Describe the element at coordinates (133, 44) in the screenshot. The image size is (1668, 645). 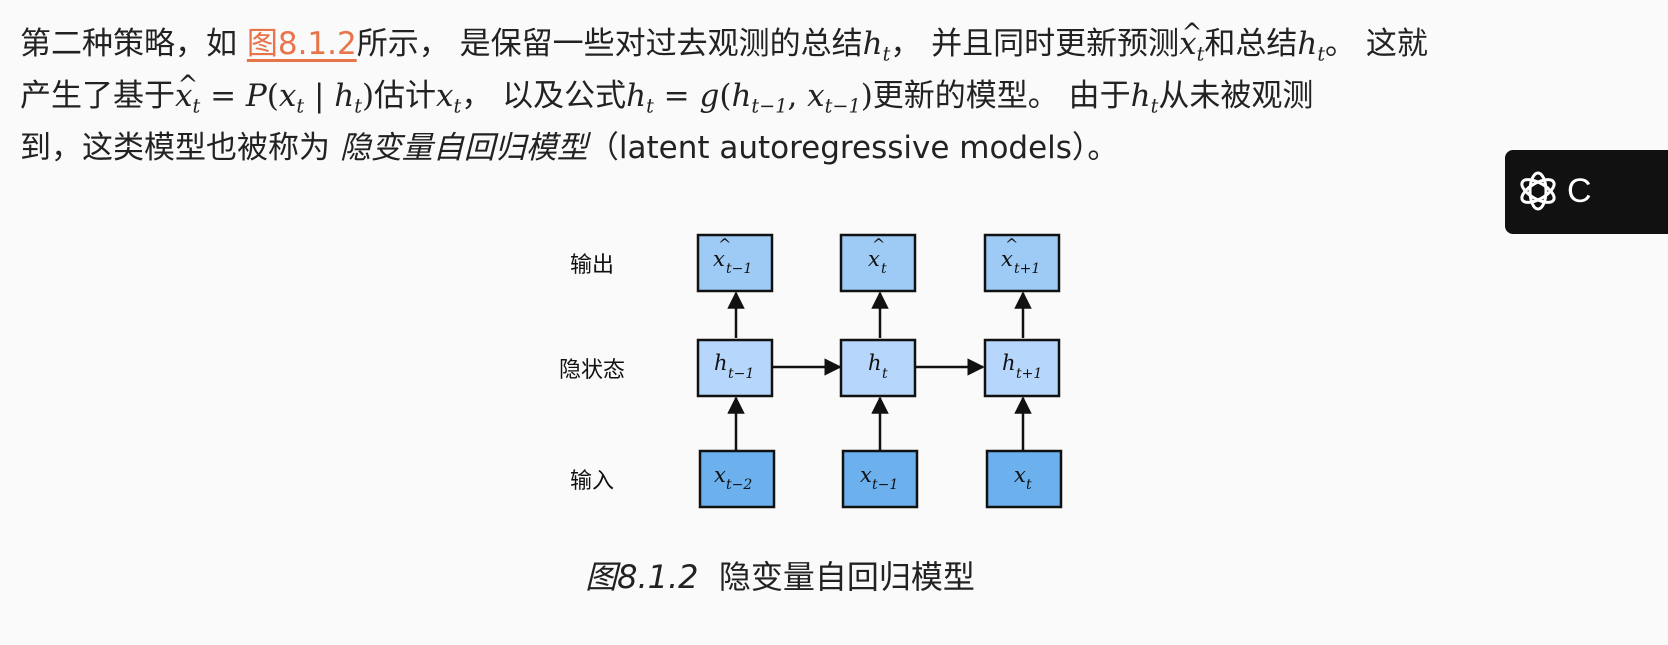
I see `text-segment: 第二种策略，如` at that location.